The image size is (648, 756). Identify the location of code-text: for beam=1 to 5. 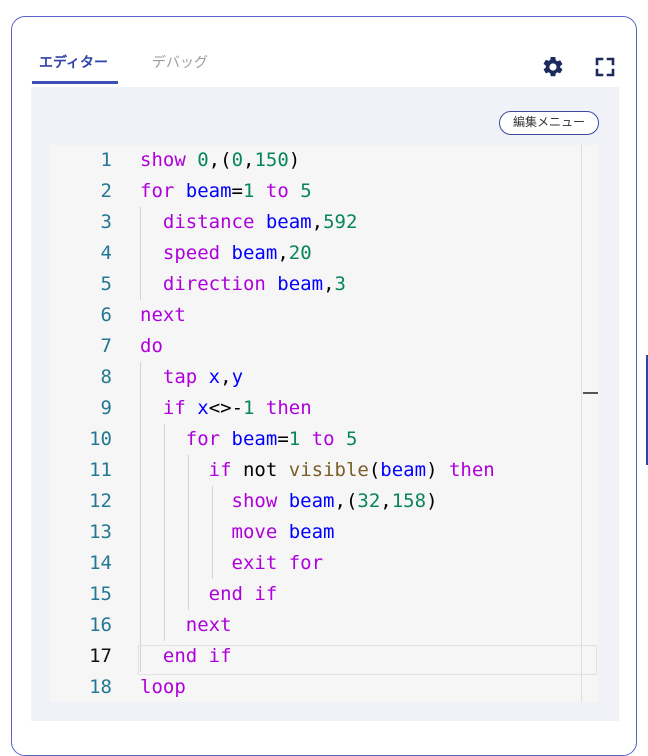
(249, 439).